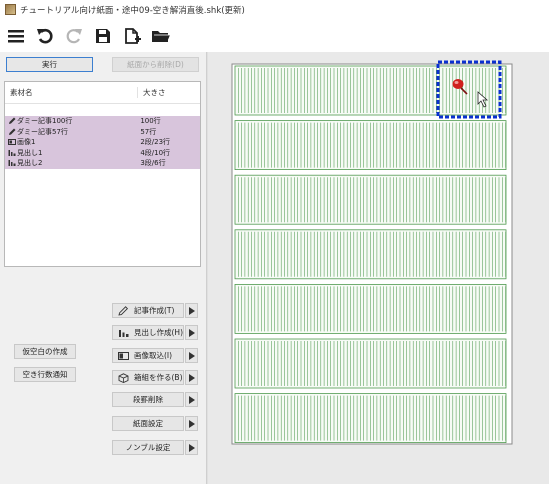  I want to click on page-settings-arrow-button, so click(191, 423).